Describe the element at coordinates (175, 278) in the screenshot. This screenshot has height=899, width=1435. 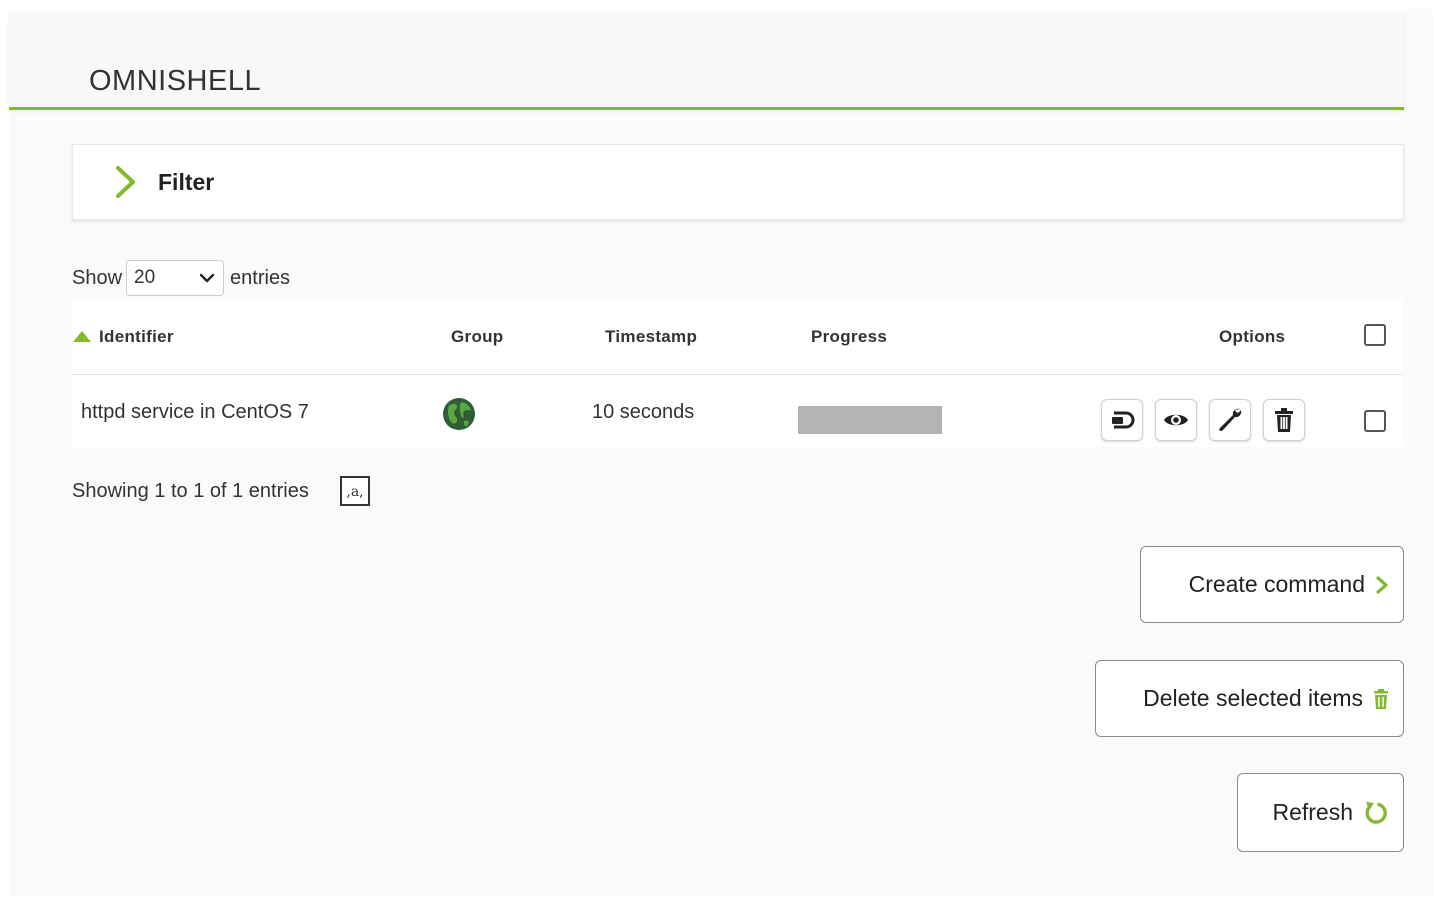
I see `entries-per-page-select: 20` at that location.